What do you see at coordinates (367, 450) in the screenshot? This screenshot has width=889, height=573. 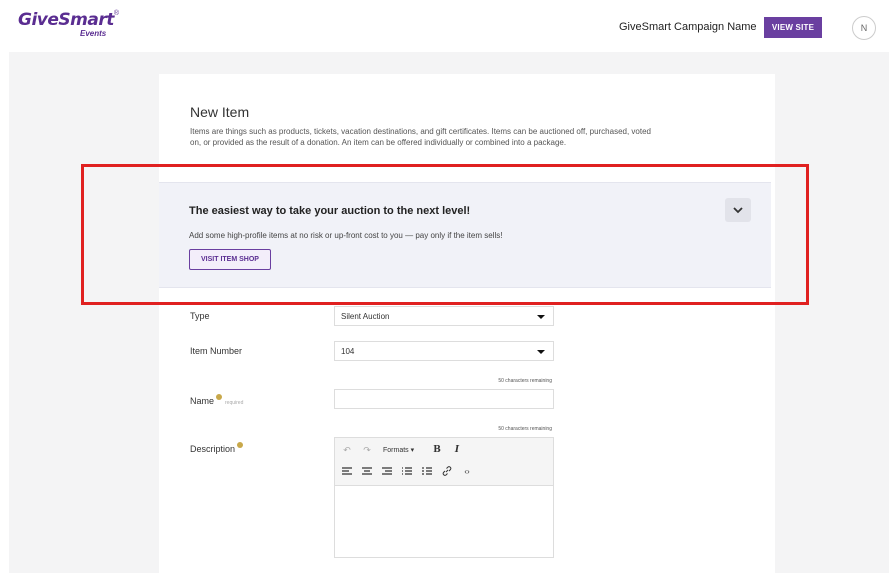 I see `redo-icon: ↷` at bounding box center [367, 450].